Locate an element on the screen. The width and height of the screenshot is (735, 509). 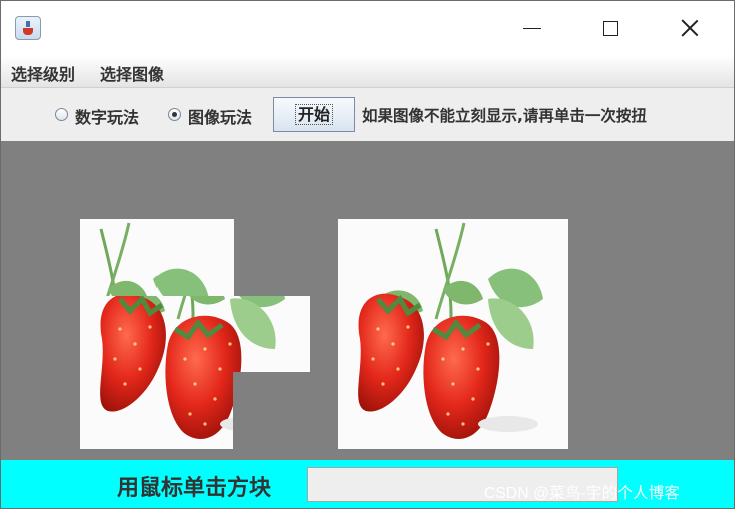
puzzle-empty-slot is located at coordinates (271, 410).